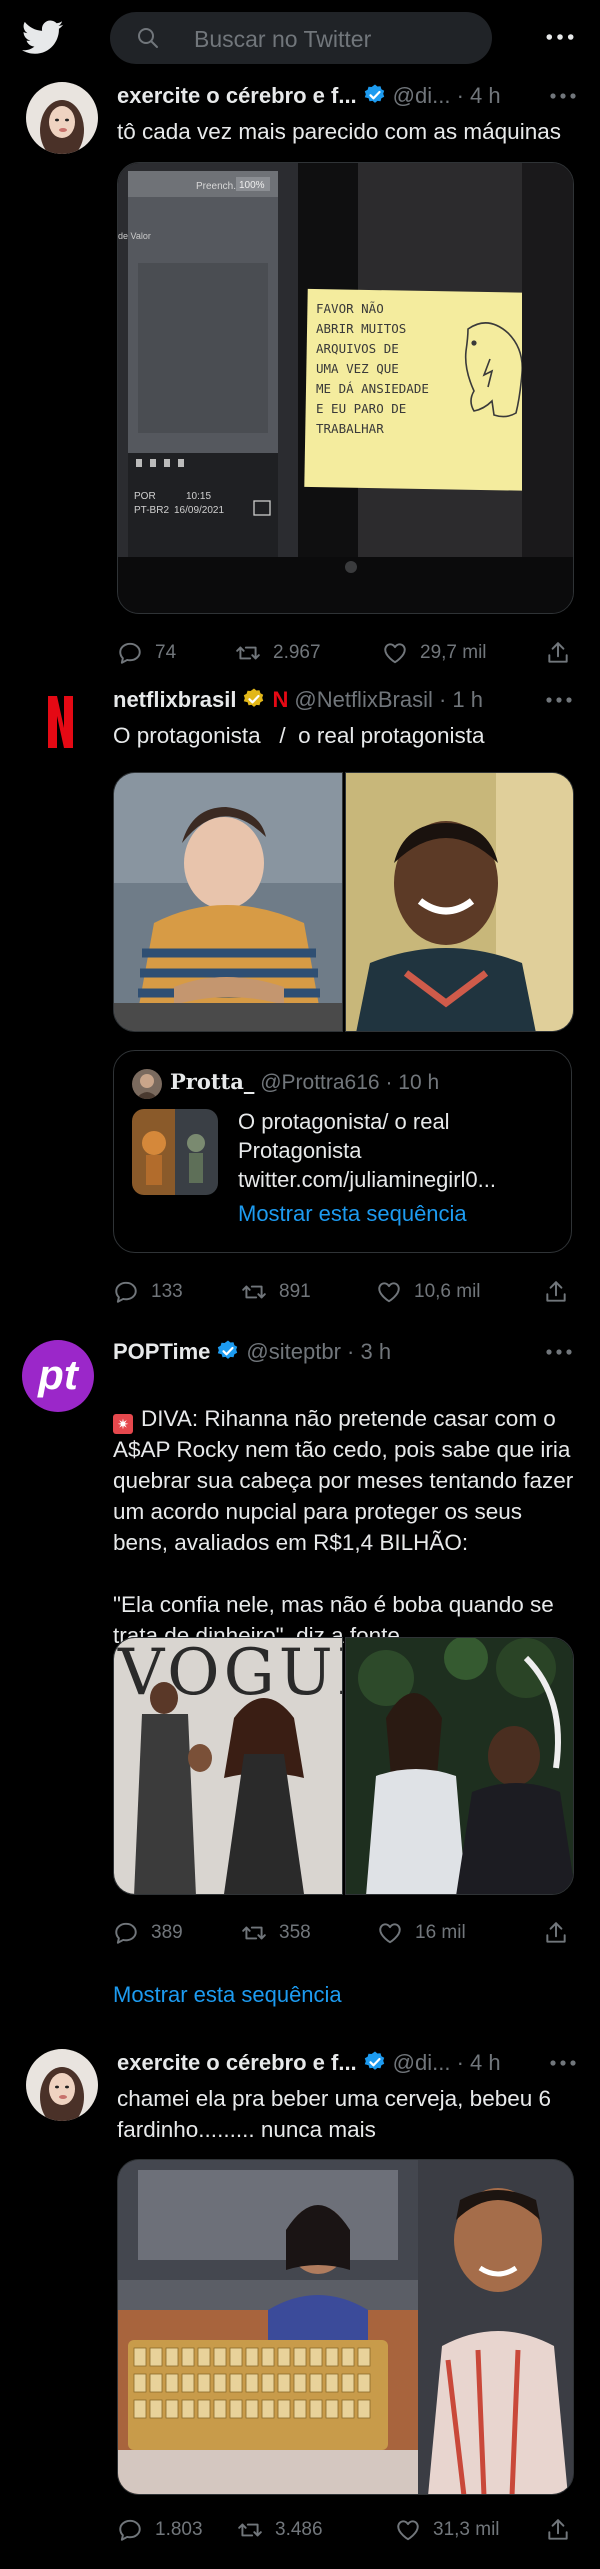  Describe the element at coordinates (453, 652) in the screenshot. I see `like-count: 29,7 mil` at that location.